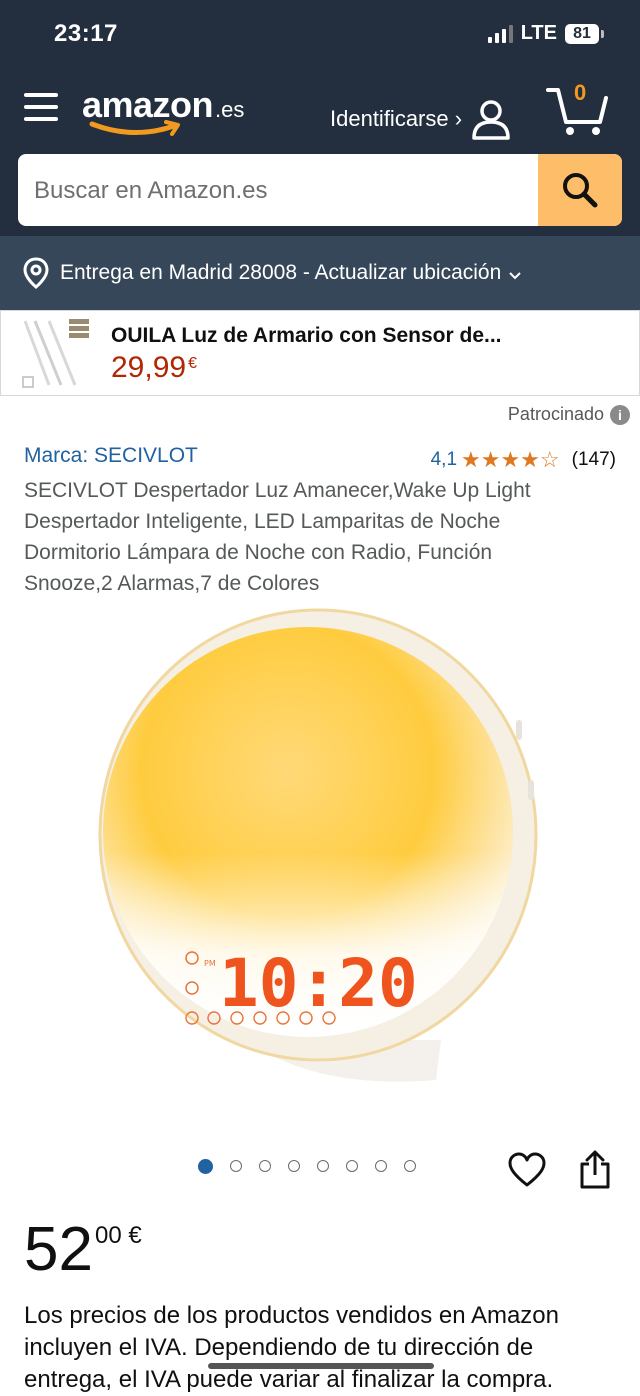 Image resolution: width=640 pixels, height=1396 pixels. I want to click on amazon-logo: amazon.es, so click(167, 110).